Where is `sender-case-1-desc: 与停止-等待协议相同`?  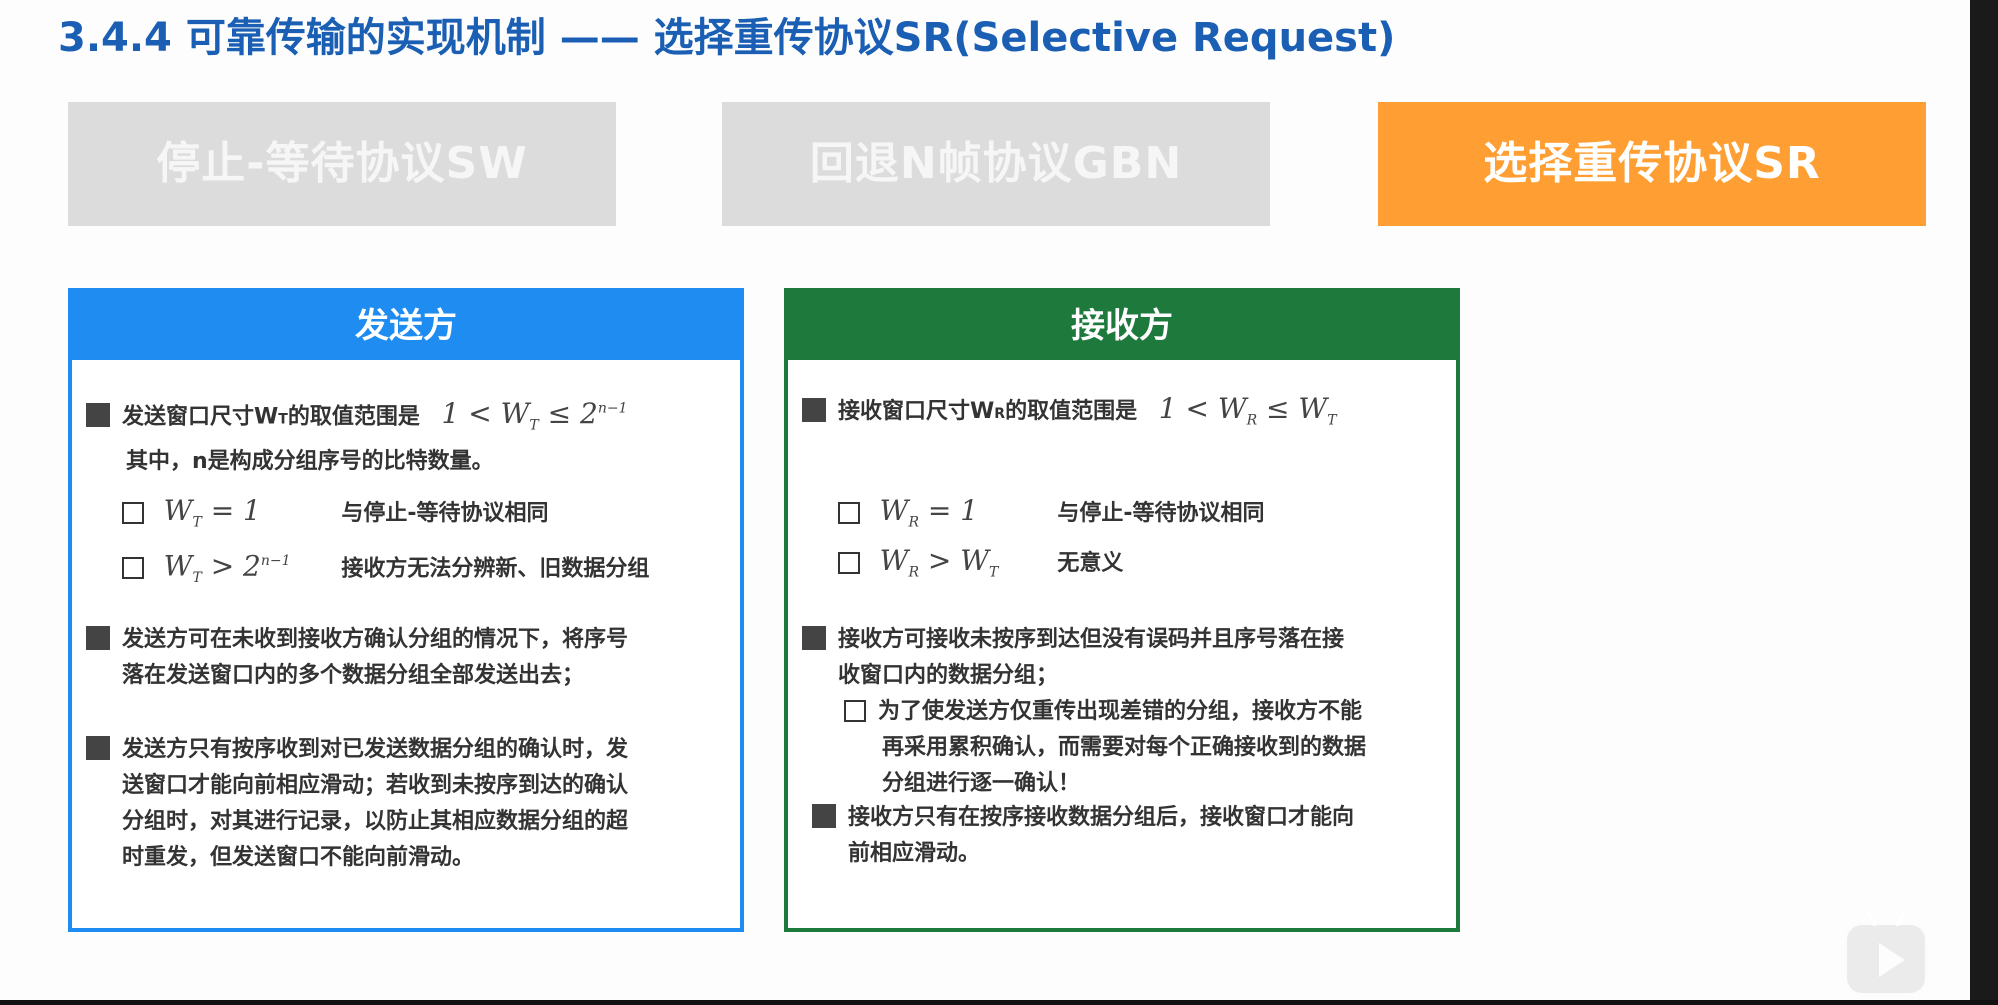 sender-case-1-desc: 与停止-等待协议相同 is located at coordinates (445, 513).